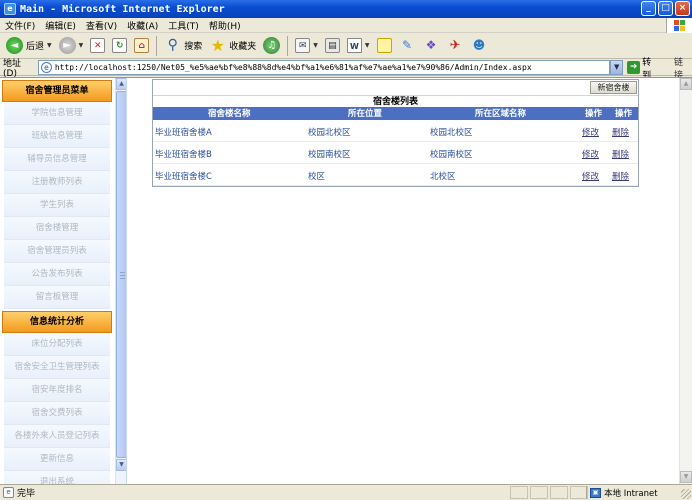 The width and height of the screenshot is (692, 500). Describe the element at coordinates (57, 297) in the screenshot. I see `sidebar-item-messages: 留言板管理` at that location.